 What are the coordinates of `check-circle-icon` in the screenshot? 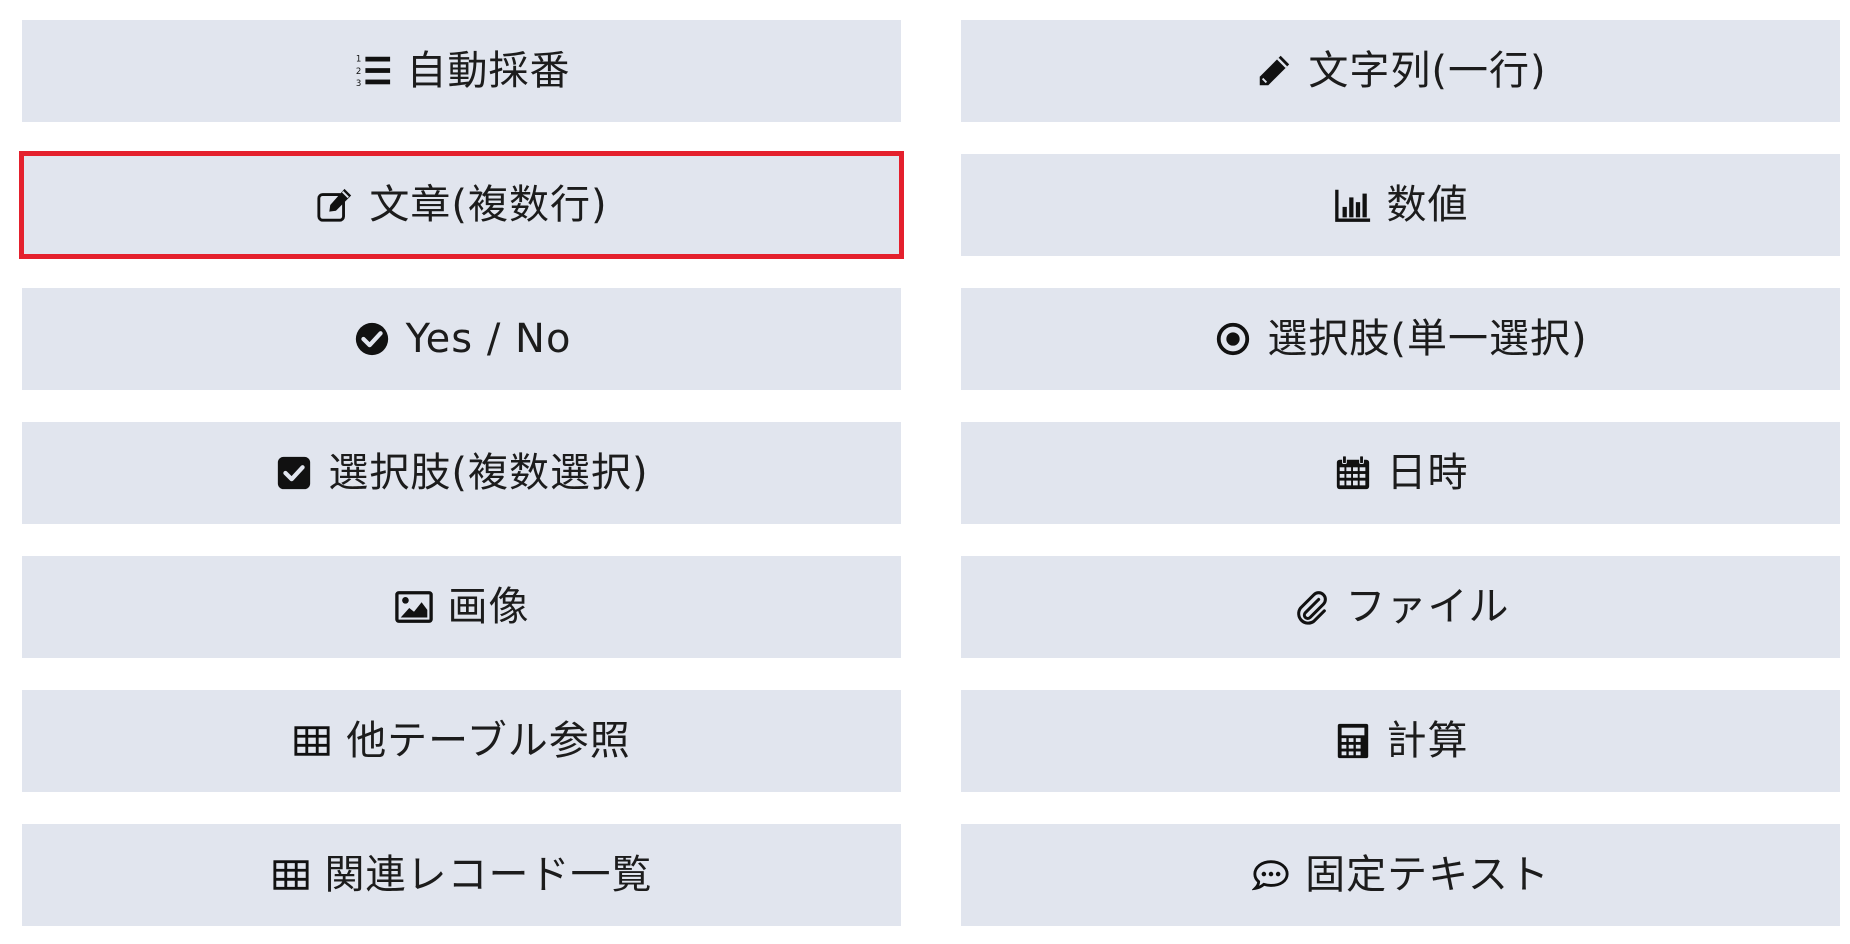 It's located at (372, 339).